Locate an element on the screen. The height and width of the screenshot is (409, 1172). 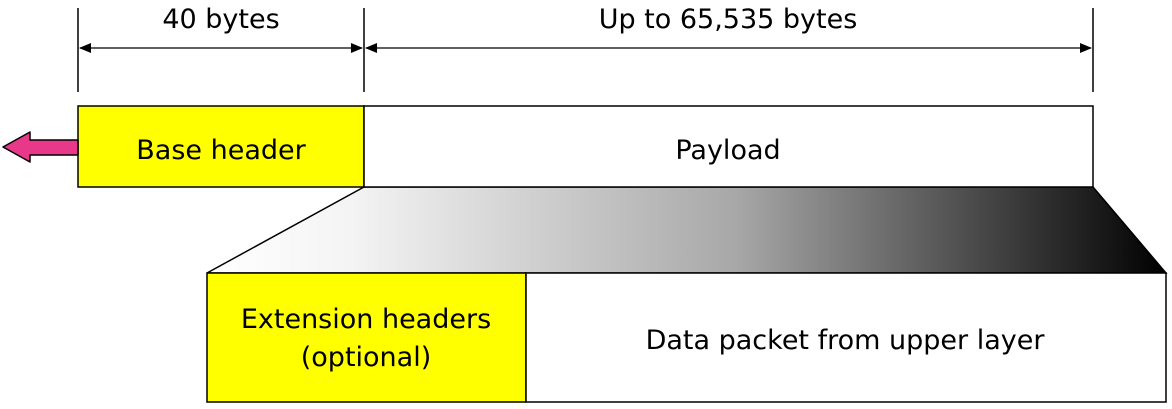
extension-headers-label: Extension headers is located at coordinates (366, 319).